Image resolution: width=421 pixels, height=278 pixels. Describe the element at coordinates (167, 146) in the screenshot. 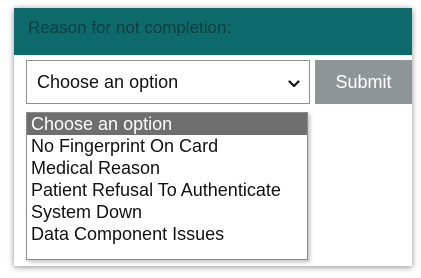

I see `option-no-fingerprint: No Fingerprint On Card` at that location.